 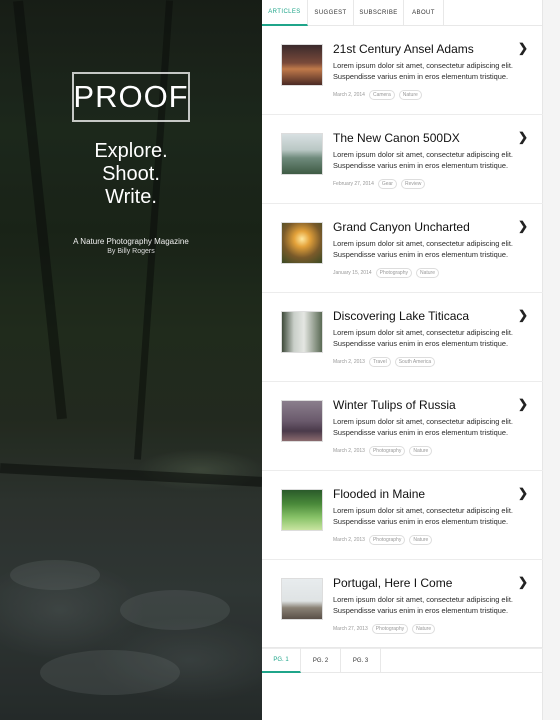 What do you see at coordinates (285, 13) in the screenshot?
I see `tab-articles: ARTICLES` at bounding box center [285, 13].